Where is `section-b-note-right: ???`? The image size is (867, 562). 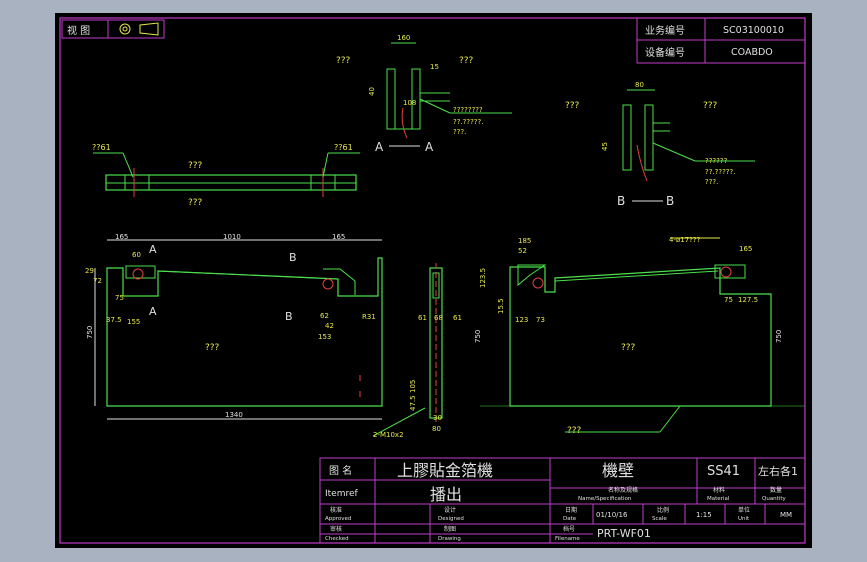
section-b-note-right: ??? is located at coordinates (710, 106).